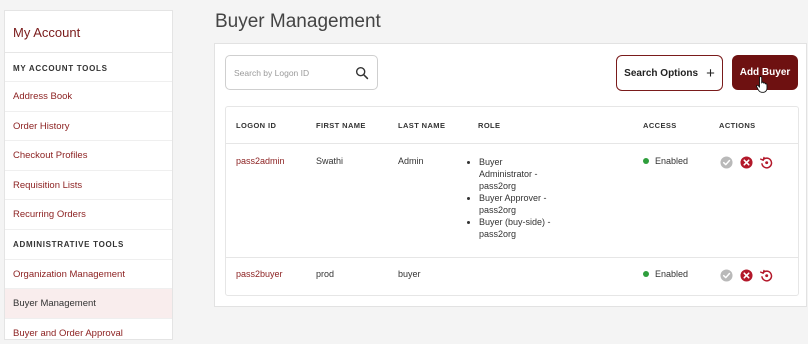 The height and width of the screenshot is (344, 808). What do you see at coordinates (88, 156) in the screenshot?
I see `sidebar-item-checkout-profiles: Checkout Profiles` at bounding box center [88, 156].